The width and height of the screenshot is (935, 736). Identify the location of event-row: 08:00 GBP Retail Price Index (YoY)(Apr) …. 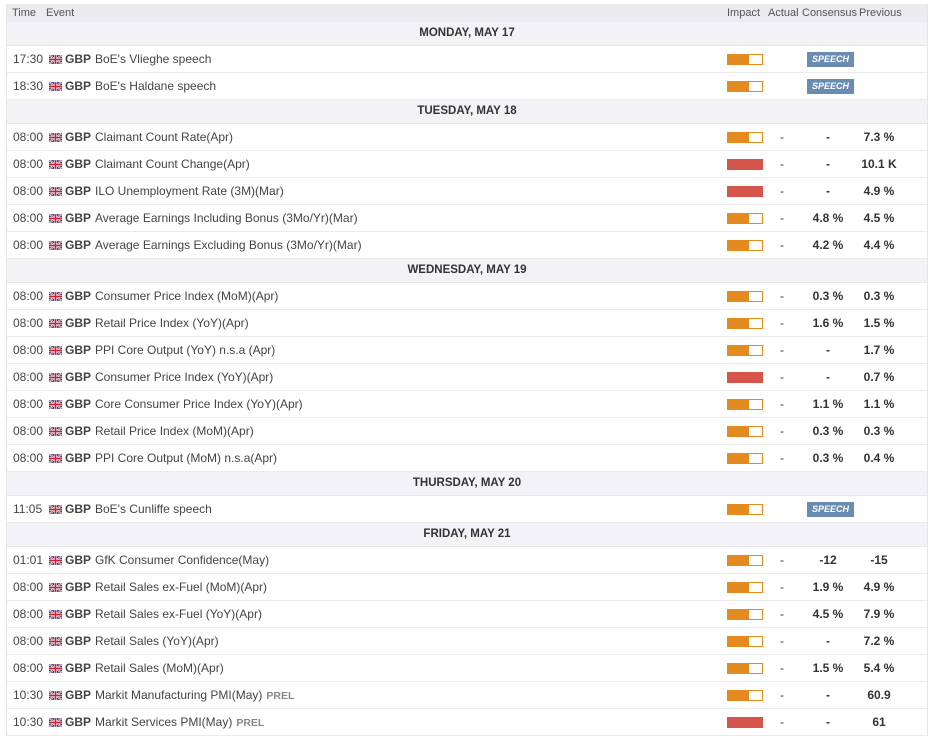
(467, 323).